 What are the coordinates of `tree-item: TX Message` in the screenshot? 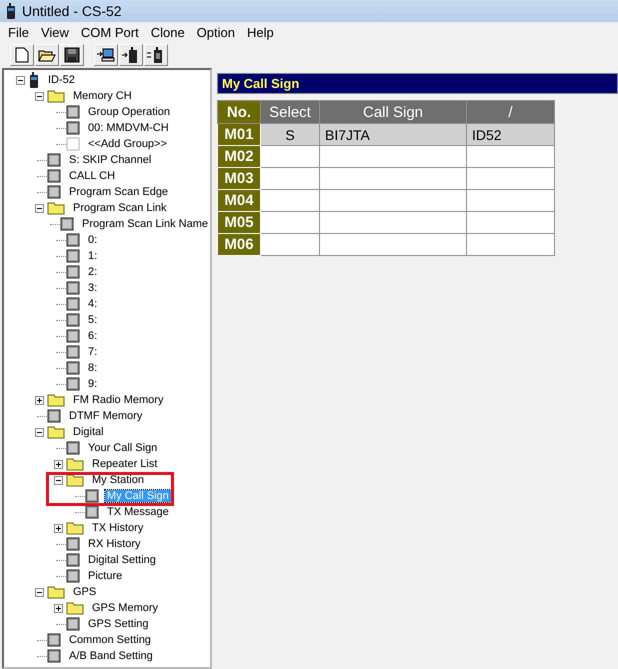 It's located at (138, 512).